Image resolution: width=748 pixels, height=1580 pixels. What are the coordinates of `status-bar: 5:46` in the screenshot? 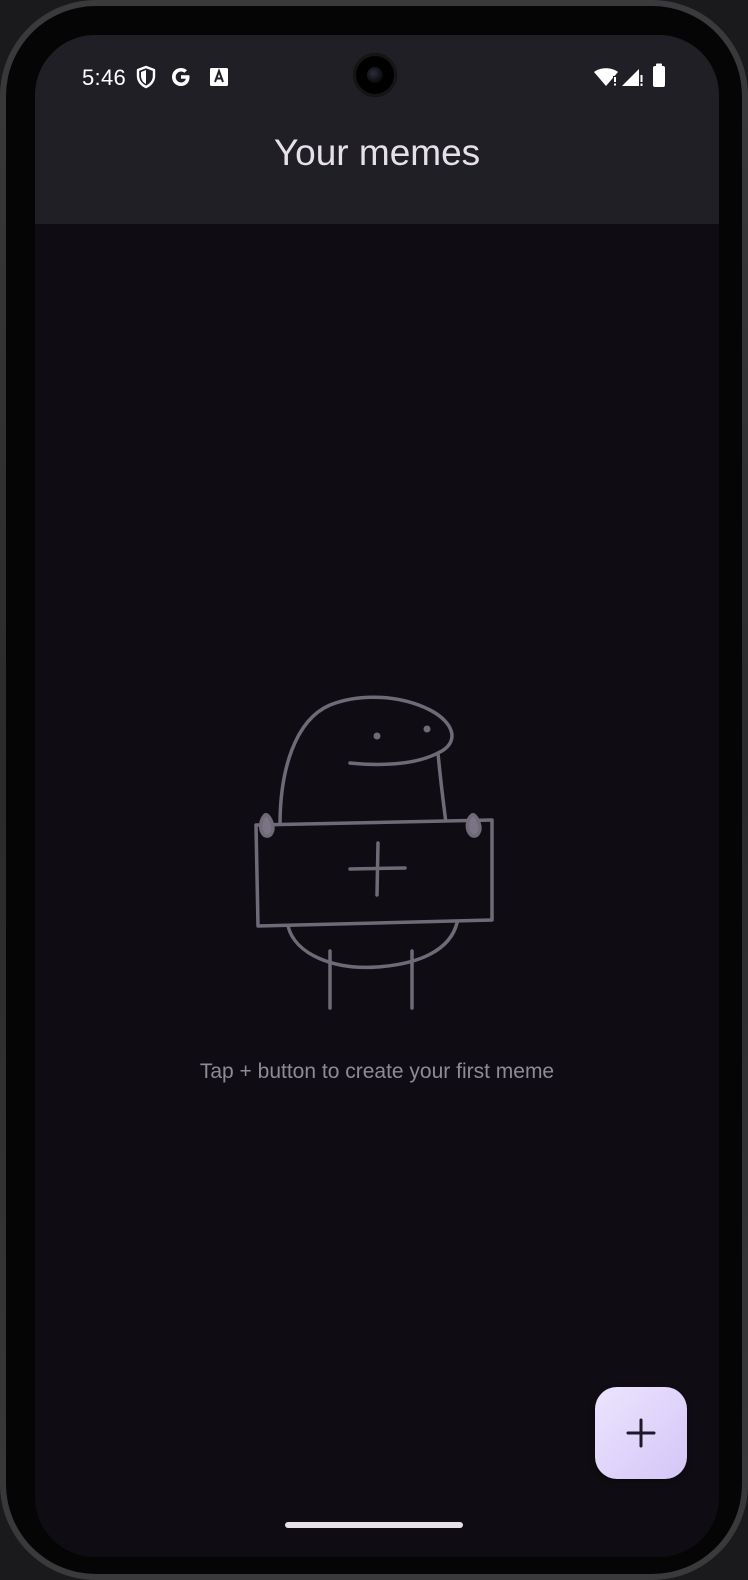 It's located at (377, 76).